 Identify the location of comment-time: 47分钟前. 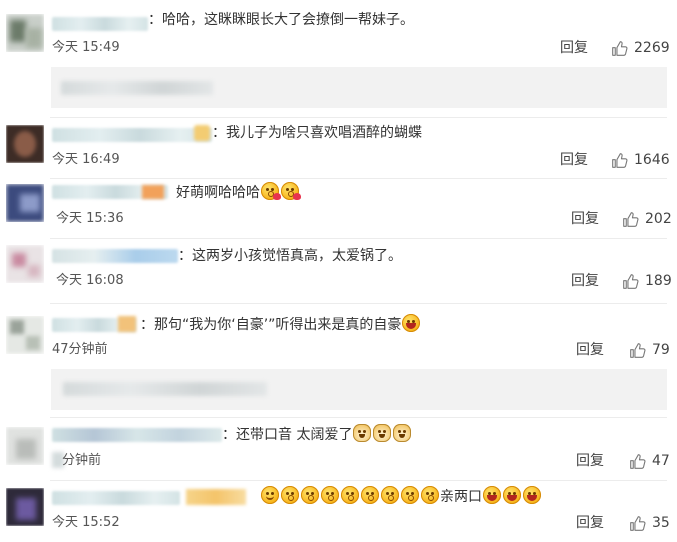
(80, 349).